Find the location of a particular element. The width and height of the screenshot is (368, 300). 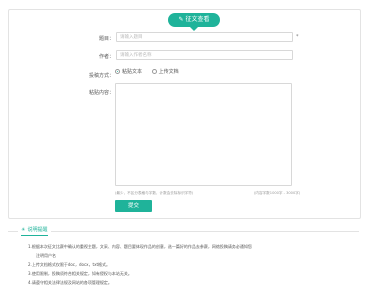

guide-header: ☀ 说明提醒 is located at coordinates (183, 231).